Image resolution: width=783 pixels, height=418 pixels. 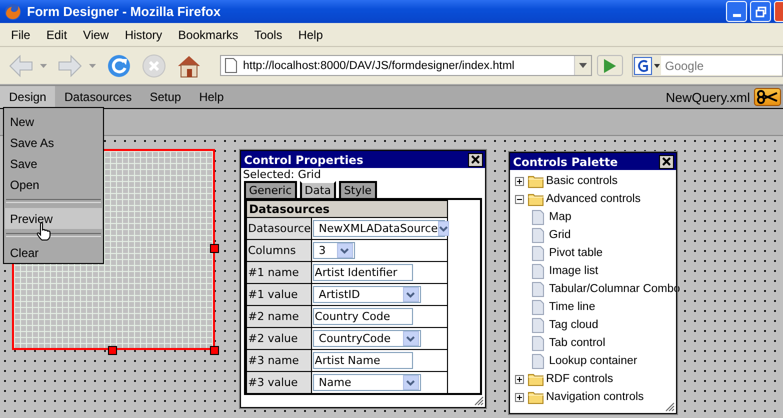 What do you see at coordinates (582, 65) in the screenshot?
I see `dropdown-icon` at bounding box center [582, 65].